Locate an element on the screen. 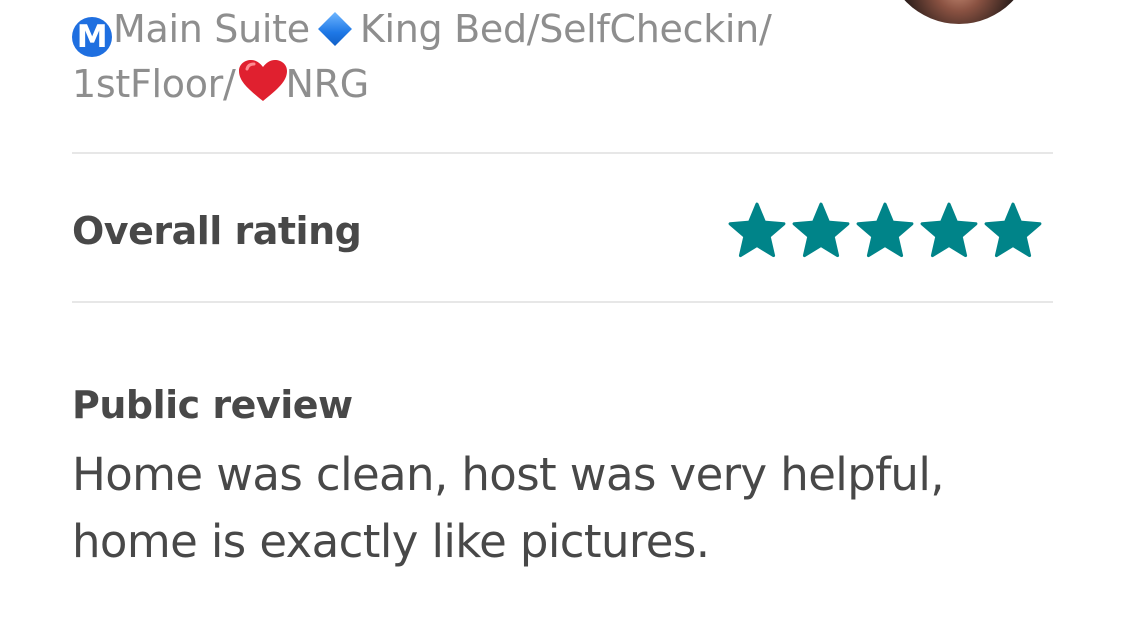 The height and width of the screenshot is (631, 1125). m-circle-icon: M is located at coordinates (92, 37).